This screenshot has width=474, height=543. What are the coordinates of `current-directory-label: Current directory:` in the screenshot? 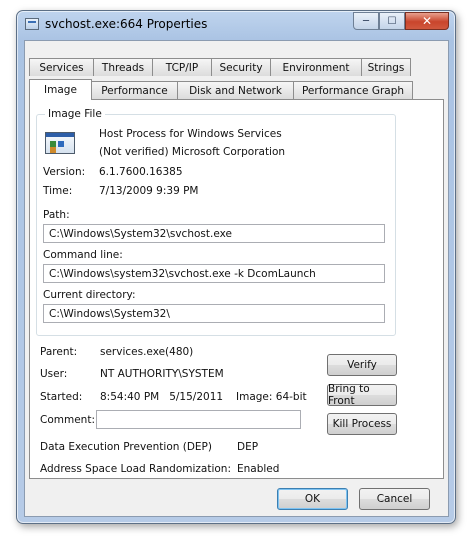 It's located at (89, 295).